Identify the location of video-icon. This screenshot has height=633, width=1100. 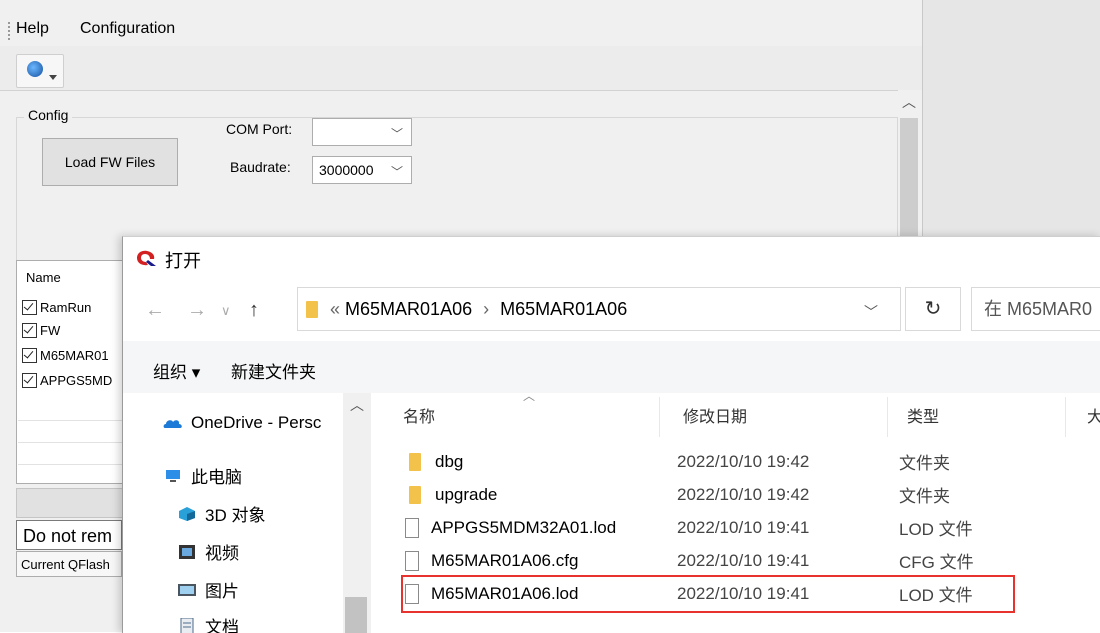
(187, 552).